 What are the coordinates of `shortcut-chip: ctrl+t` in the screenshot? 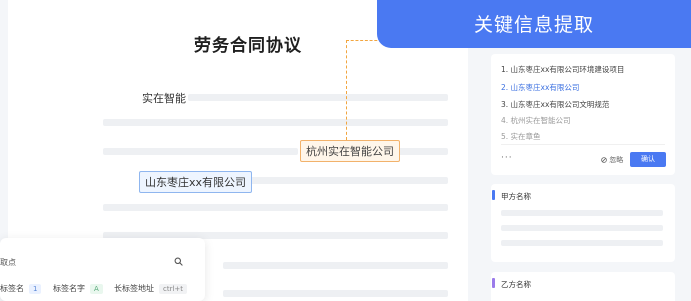 It's located at (173, 289).